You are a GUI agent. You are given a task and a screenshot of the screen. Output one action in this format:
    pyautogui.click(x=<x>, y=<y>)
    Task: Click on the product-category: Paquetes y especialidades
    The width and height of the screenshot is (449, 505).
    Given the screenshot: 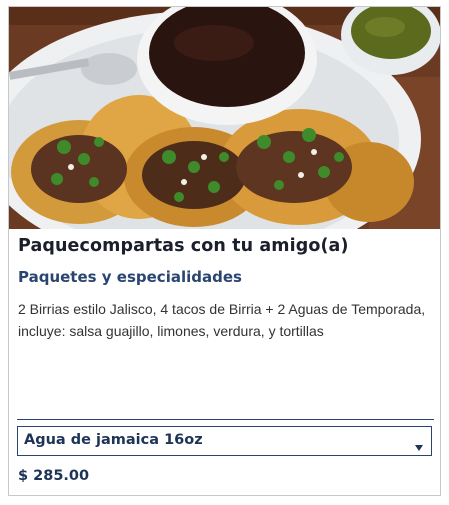 What is the action you would take?
    pyautogui.click(x=130, y=277)
    